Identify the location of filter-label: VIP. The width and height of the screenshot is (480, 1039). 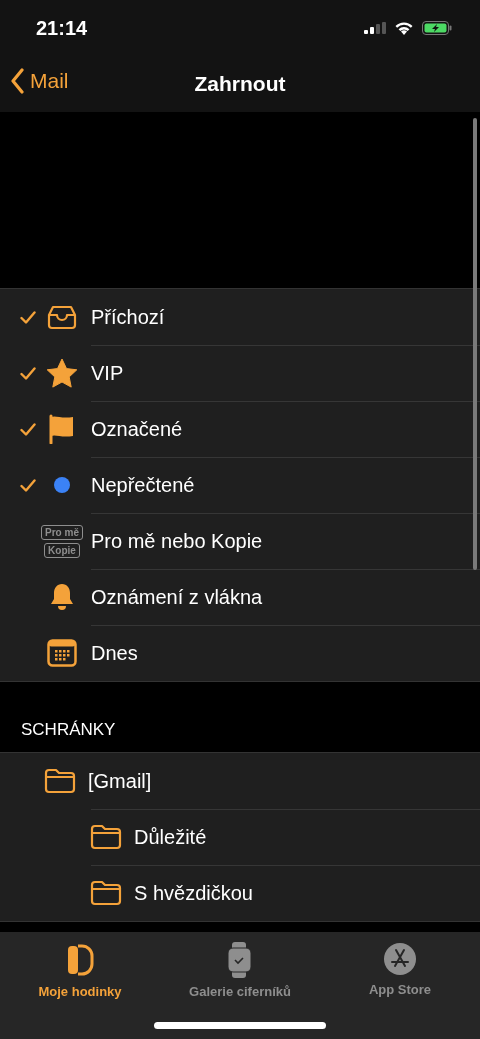
(107, 373).